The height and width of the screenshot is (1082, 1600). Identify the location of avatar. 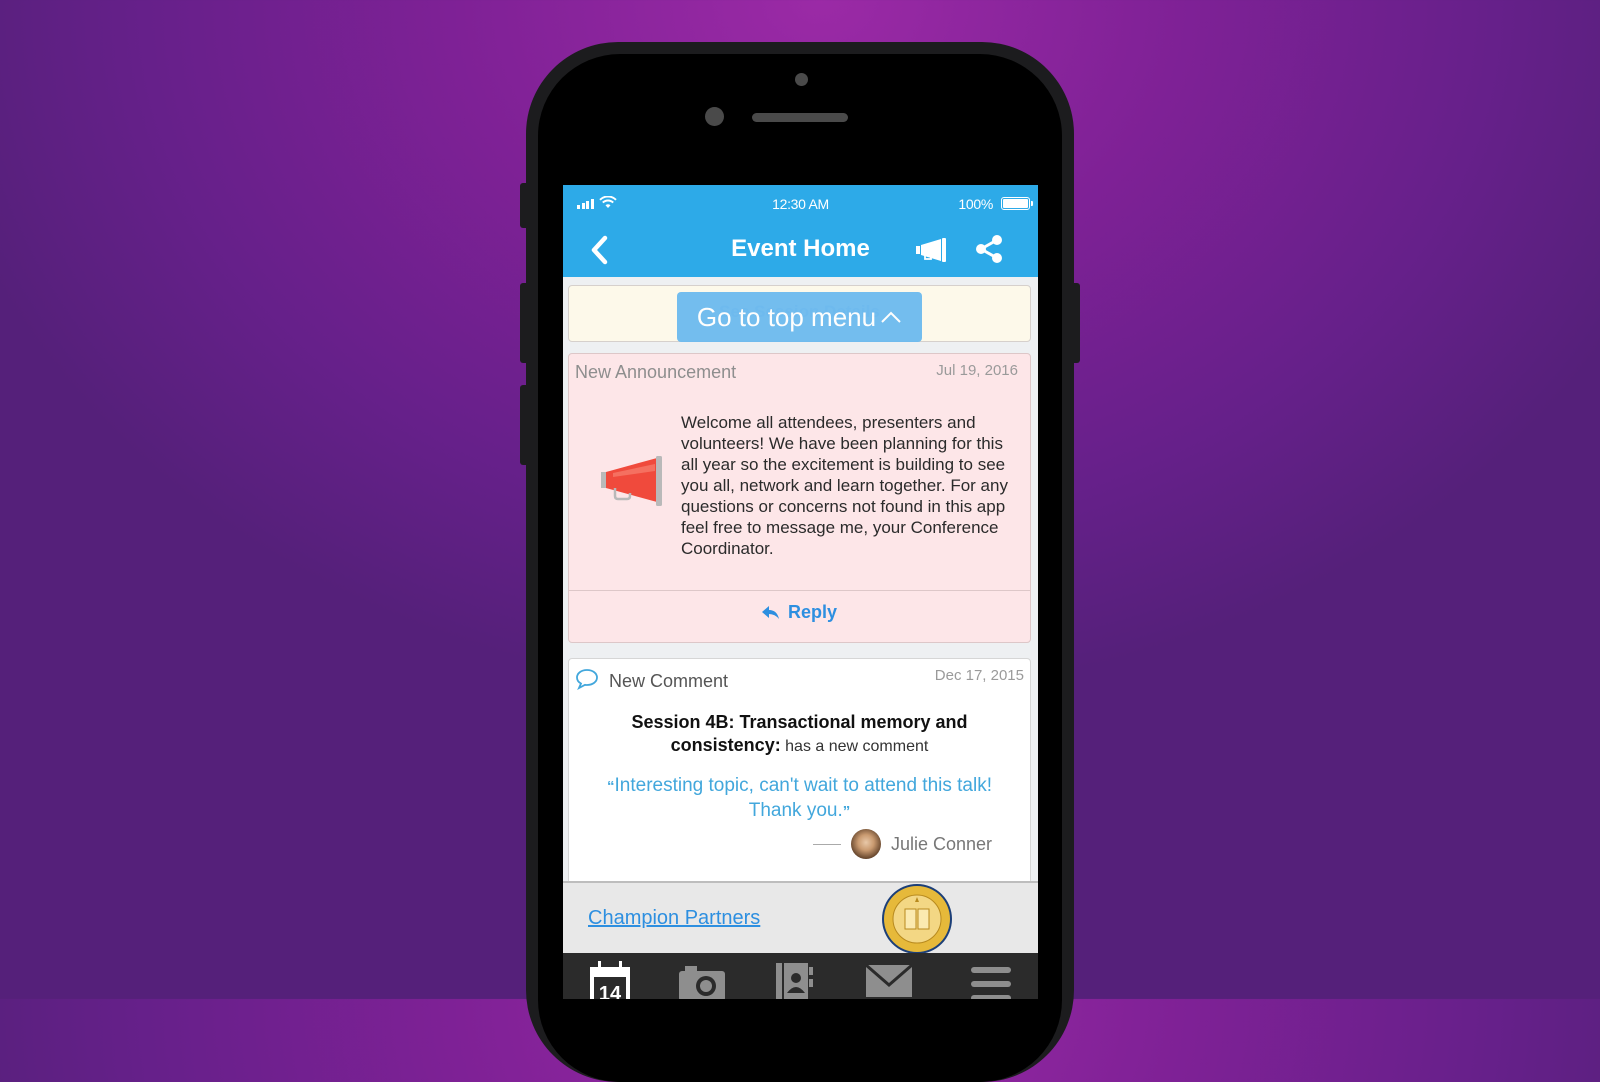
(865, 844).